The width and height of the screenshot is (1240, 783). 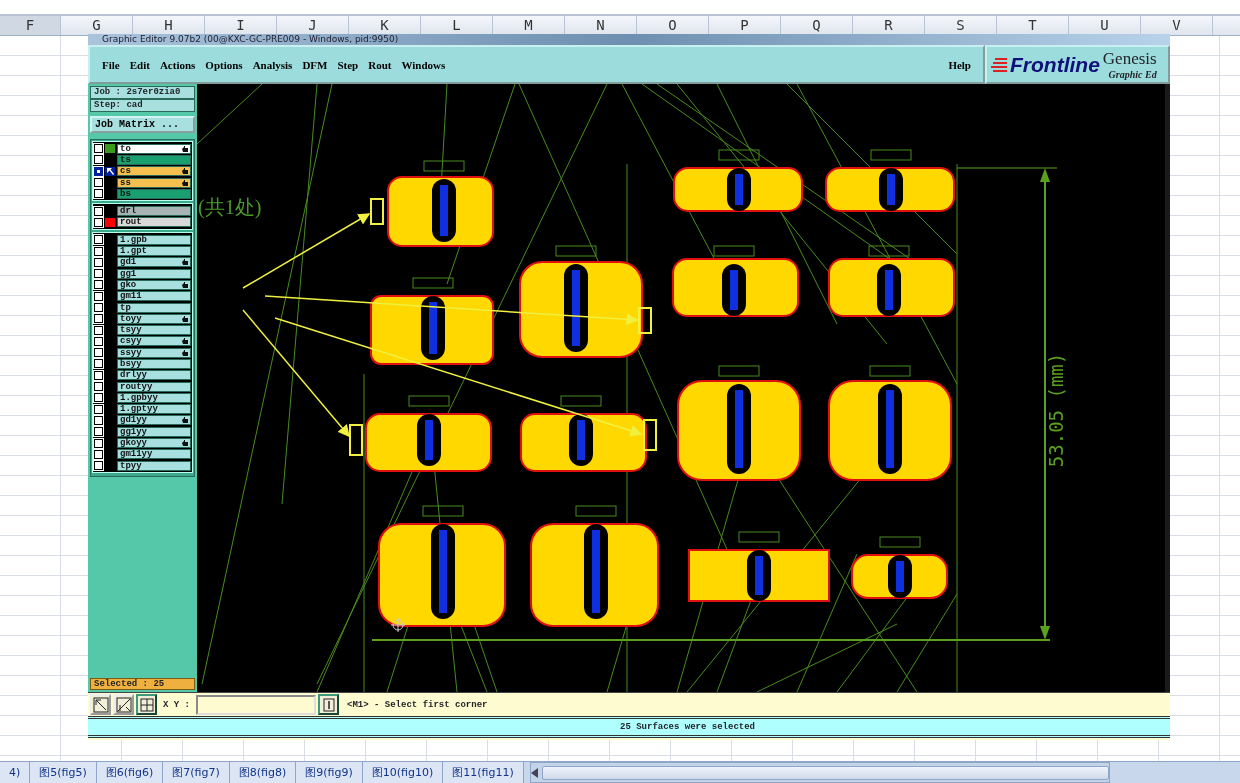 I want to click on layer-name: bsyy, so click(x=154, y=364).